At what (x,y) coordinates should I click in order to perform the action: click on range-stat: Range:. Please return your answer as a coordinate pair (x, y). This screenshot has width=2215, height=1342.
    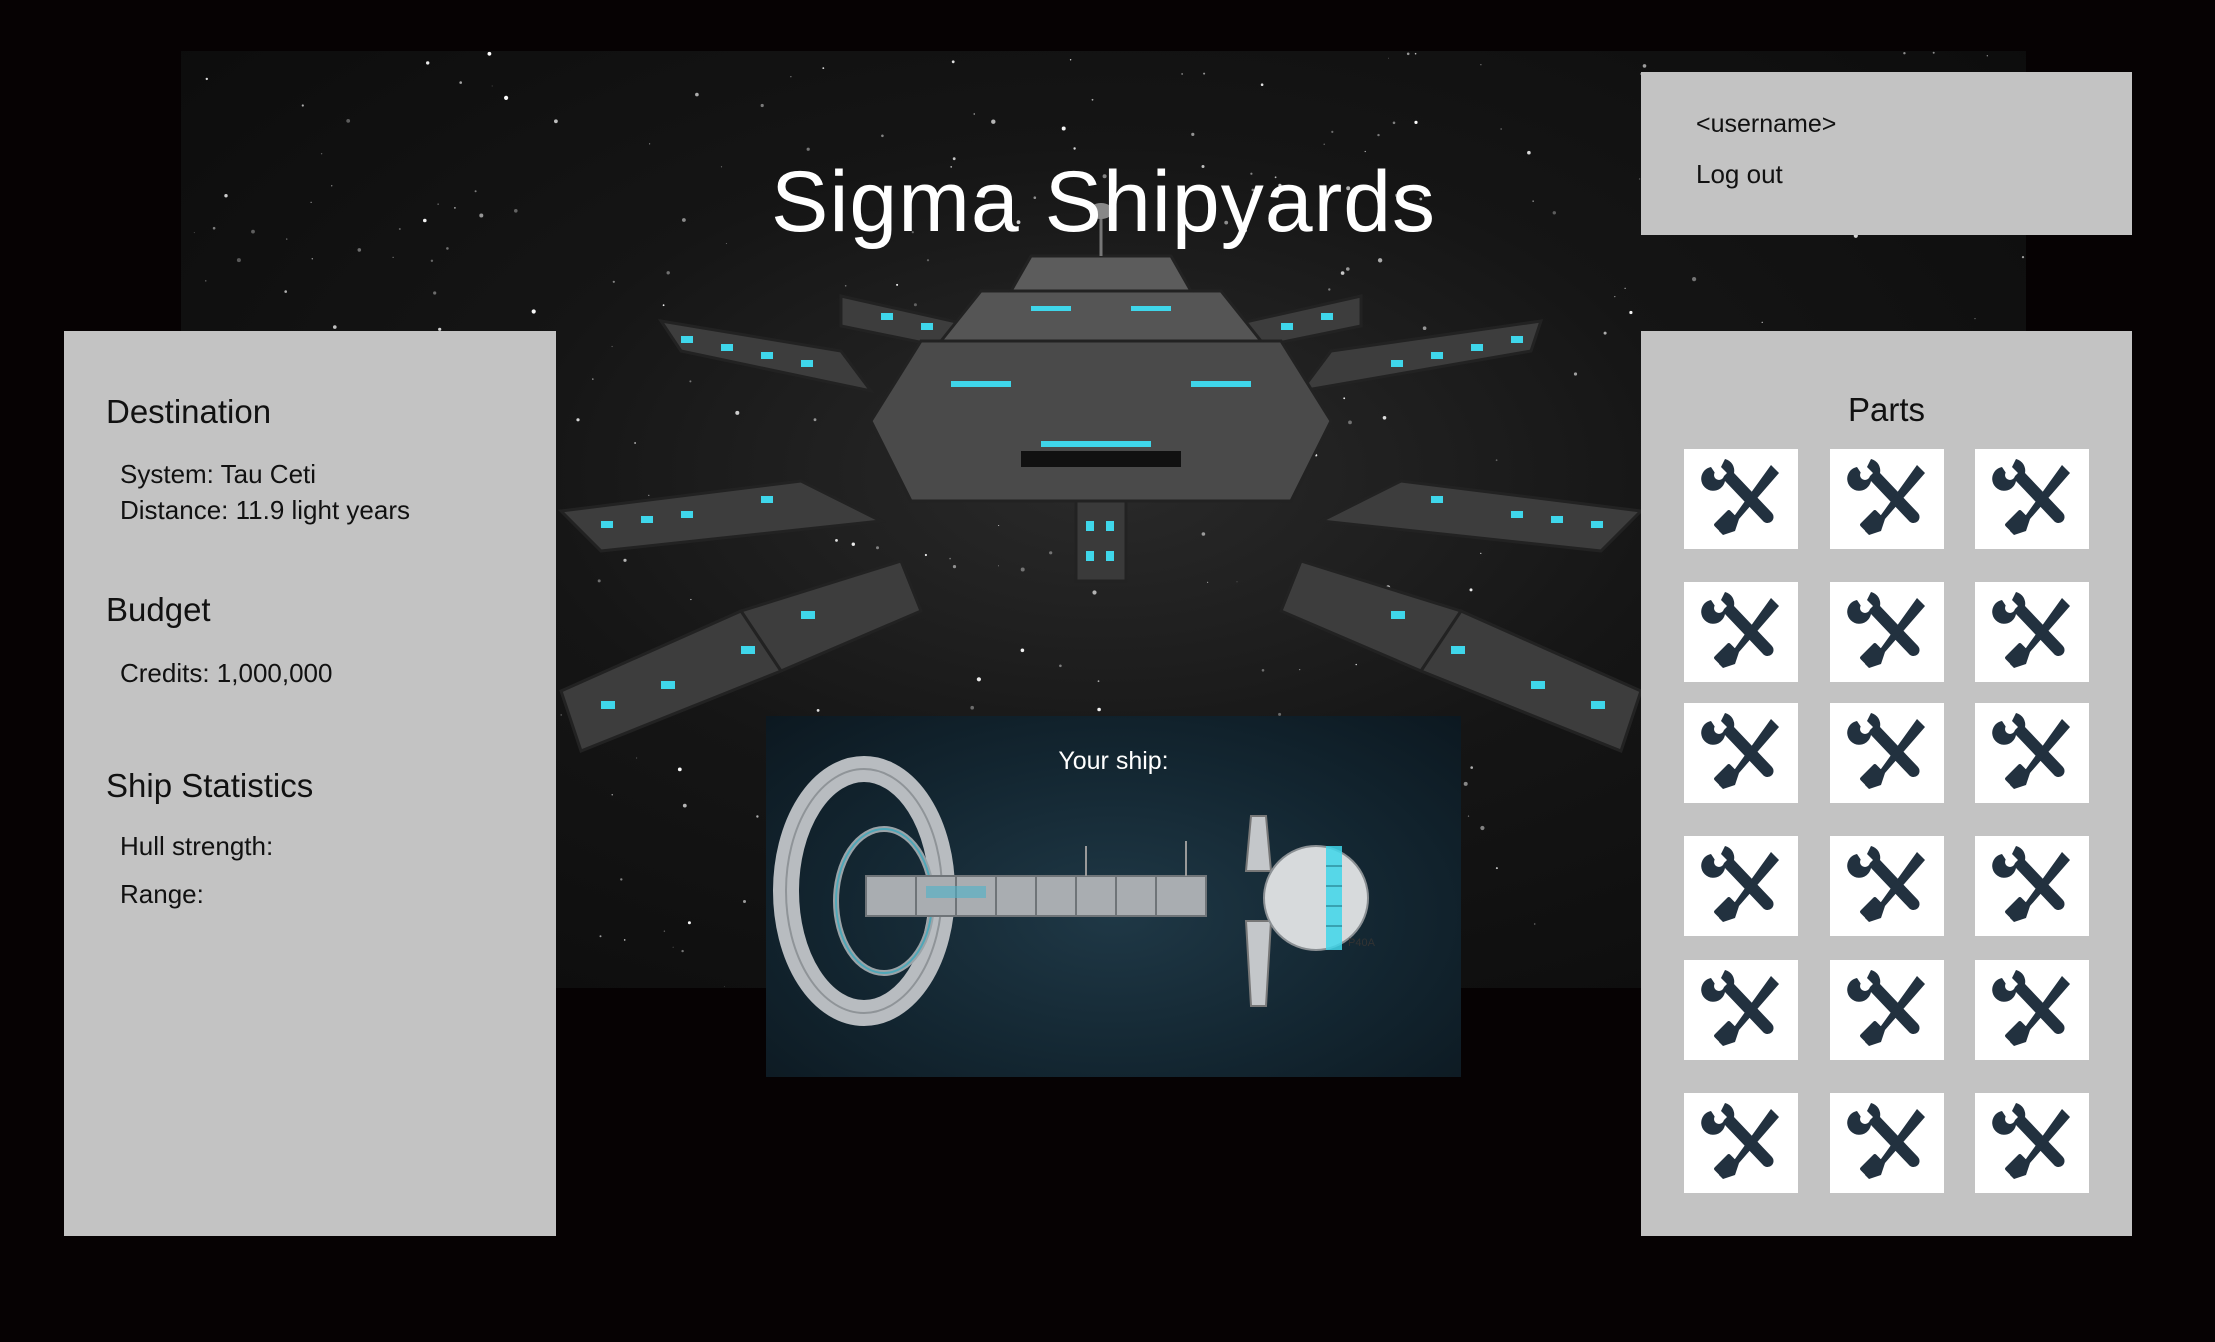
    Looking at the image, I should click on (162, 894).